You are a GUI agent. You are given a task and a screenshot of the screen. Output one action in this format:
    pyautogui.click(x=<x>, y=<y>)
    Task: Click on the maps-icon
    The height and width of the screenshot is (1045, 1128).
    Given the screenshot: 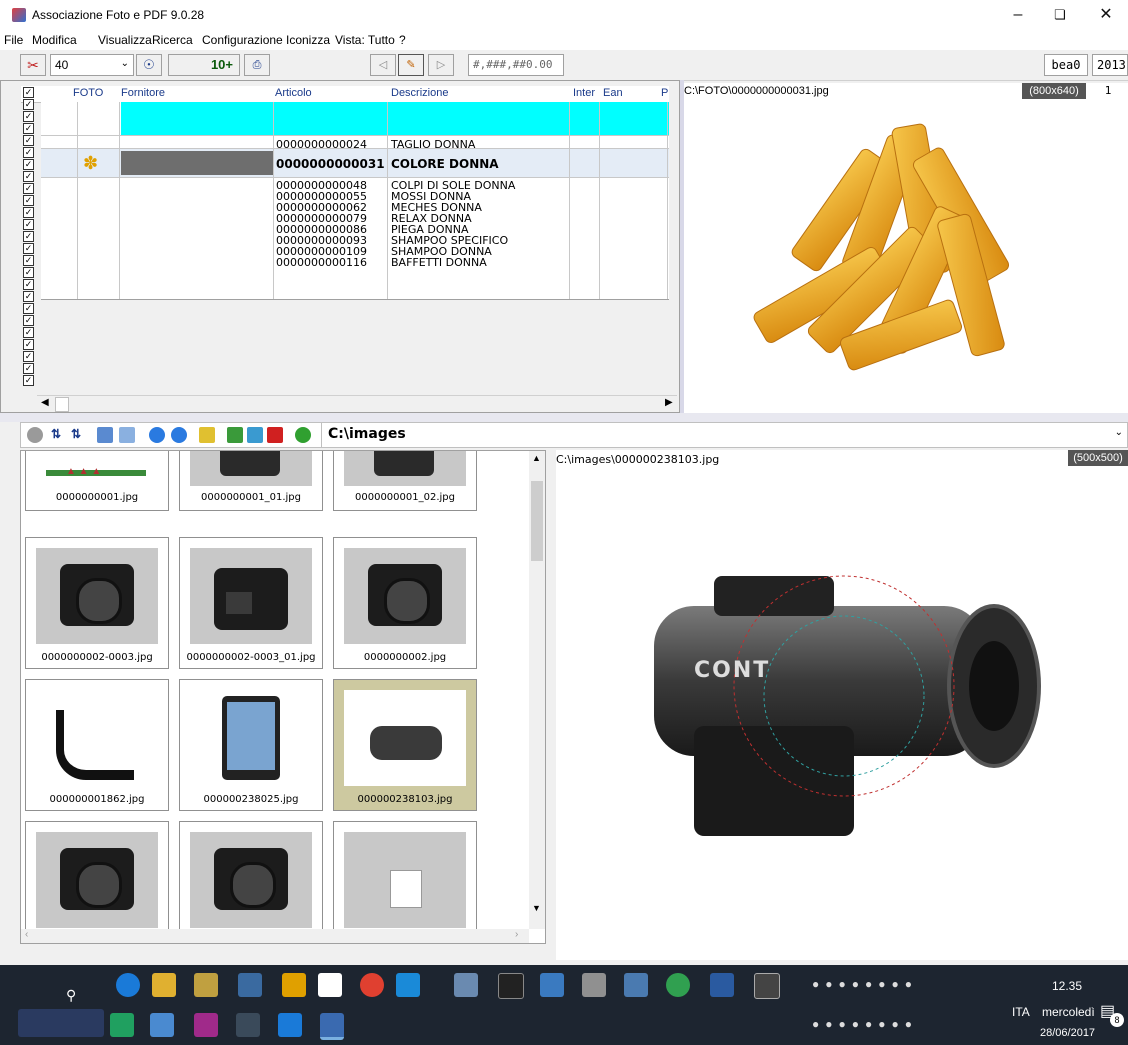 What is the action you would take?
    pyautogui.click(x=235, y=435)
    